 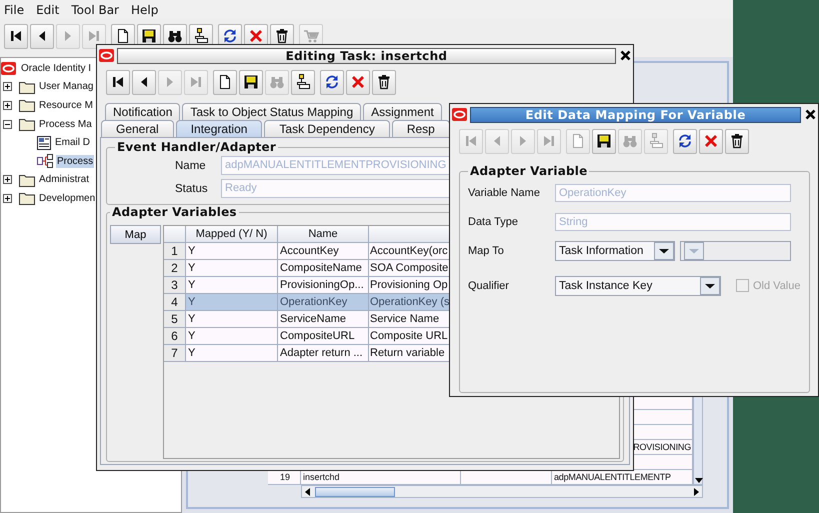 I want to click on tree-item: Process Ma, so click(x=65, y=124).